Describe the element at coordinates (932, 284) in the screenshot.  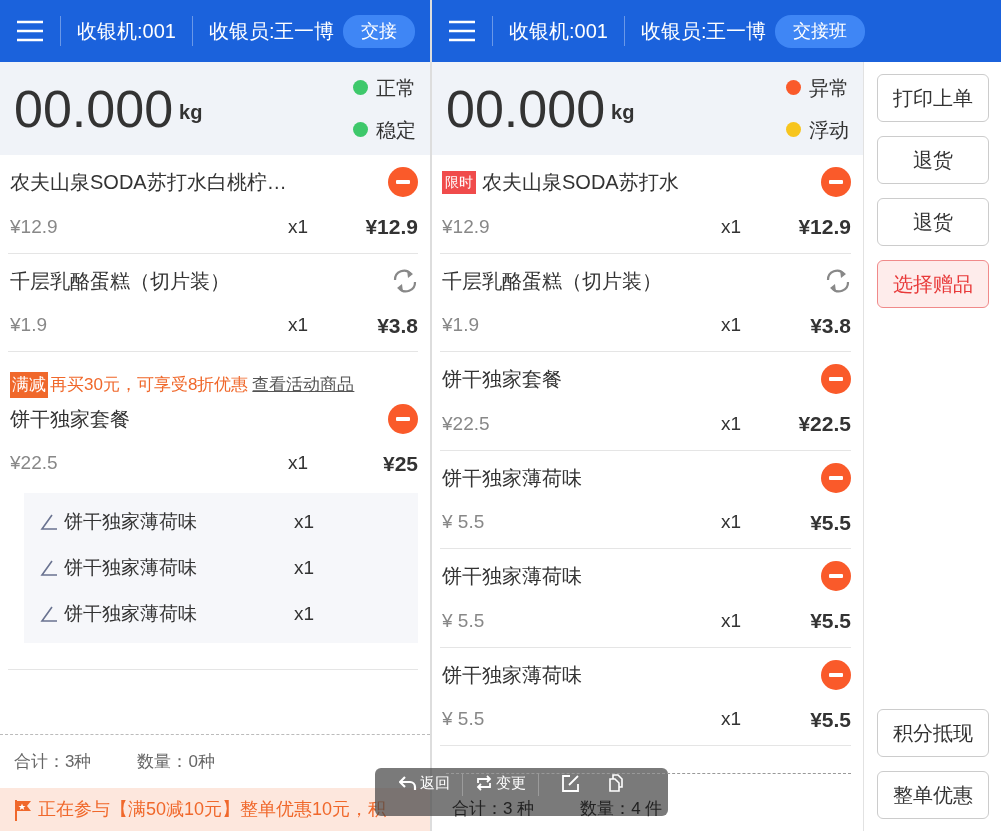
I see `action-button: 选择赠品` at that location.